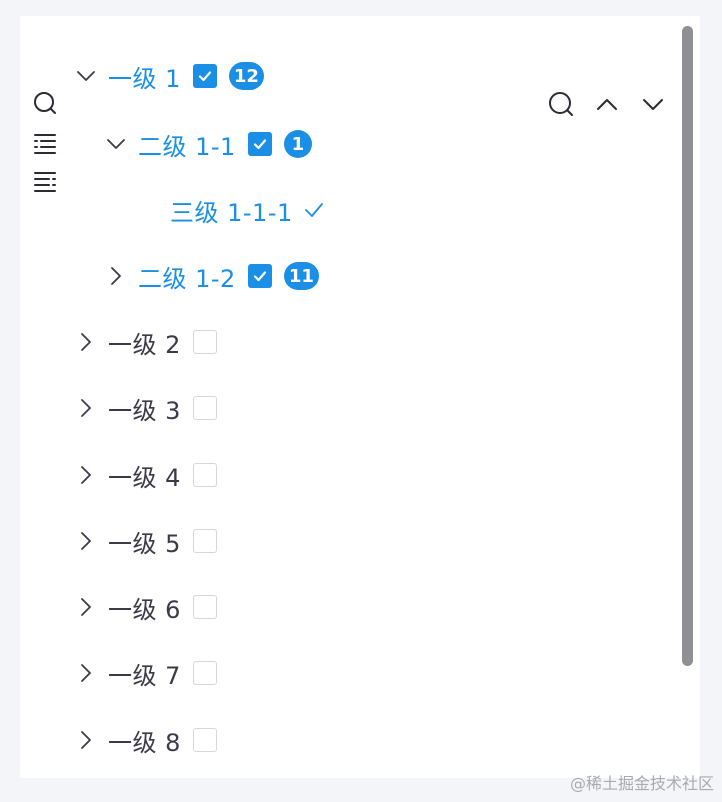 This screenshot has width=722, height=802. What do you see at coordinates (301, 276) in the screenshot?
I see `count-badge: 11` at bounding box center [301, 276].